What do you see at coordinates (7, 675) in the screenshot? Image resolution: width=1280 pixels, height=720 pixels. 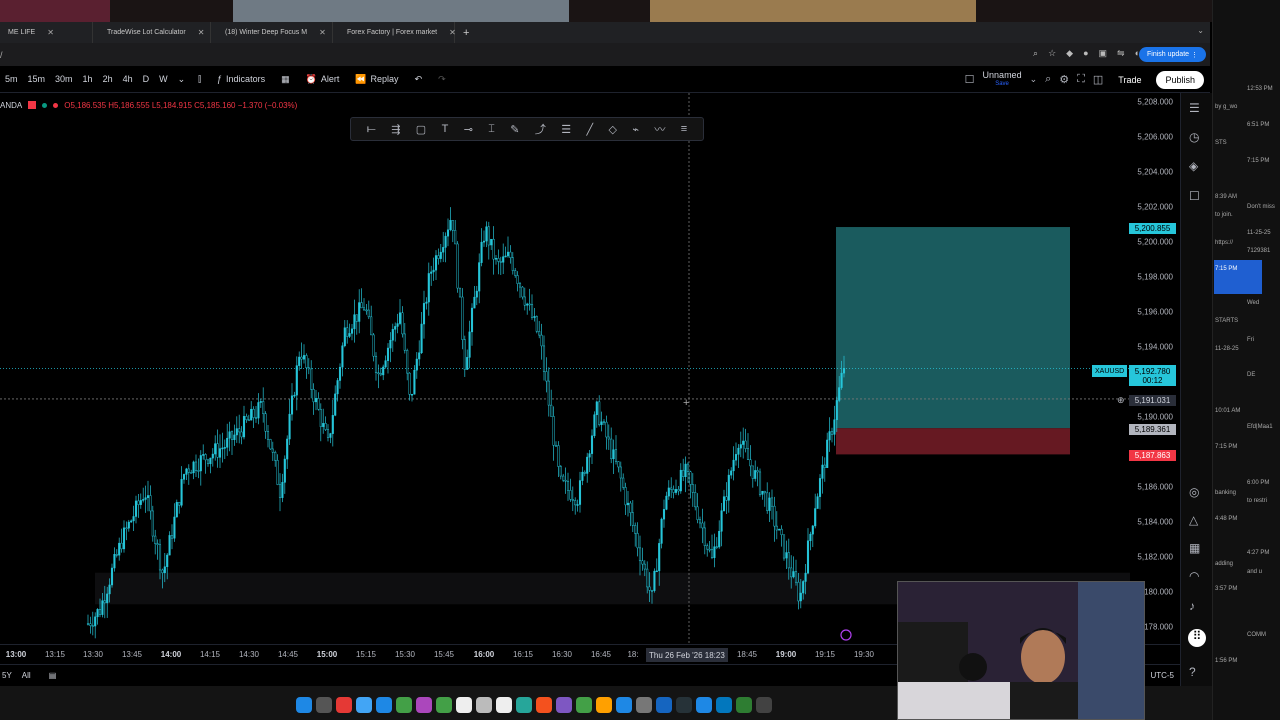 I see `range-5y: 5Y` at bounding box center [7, 675].